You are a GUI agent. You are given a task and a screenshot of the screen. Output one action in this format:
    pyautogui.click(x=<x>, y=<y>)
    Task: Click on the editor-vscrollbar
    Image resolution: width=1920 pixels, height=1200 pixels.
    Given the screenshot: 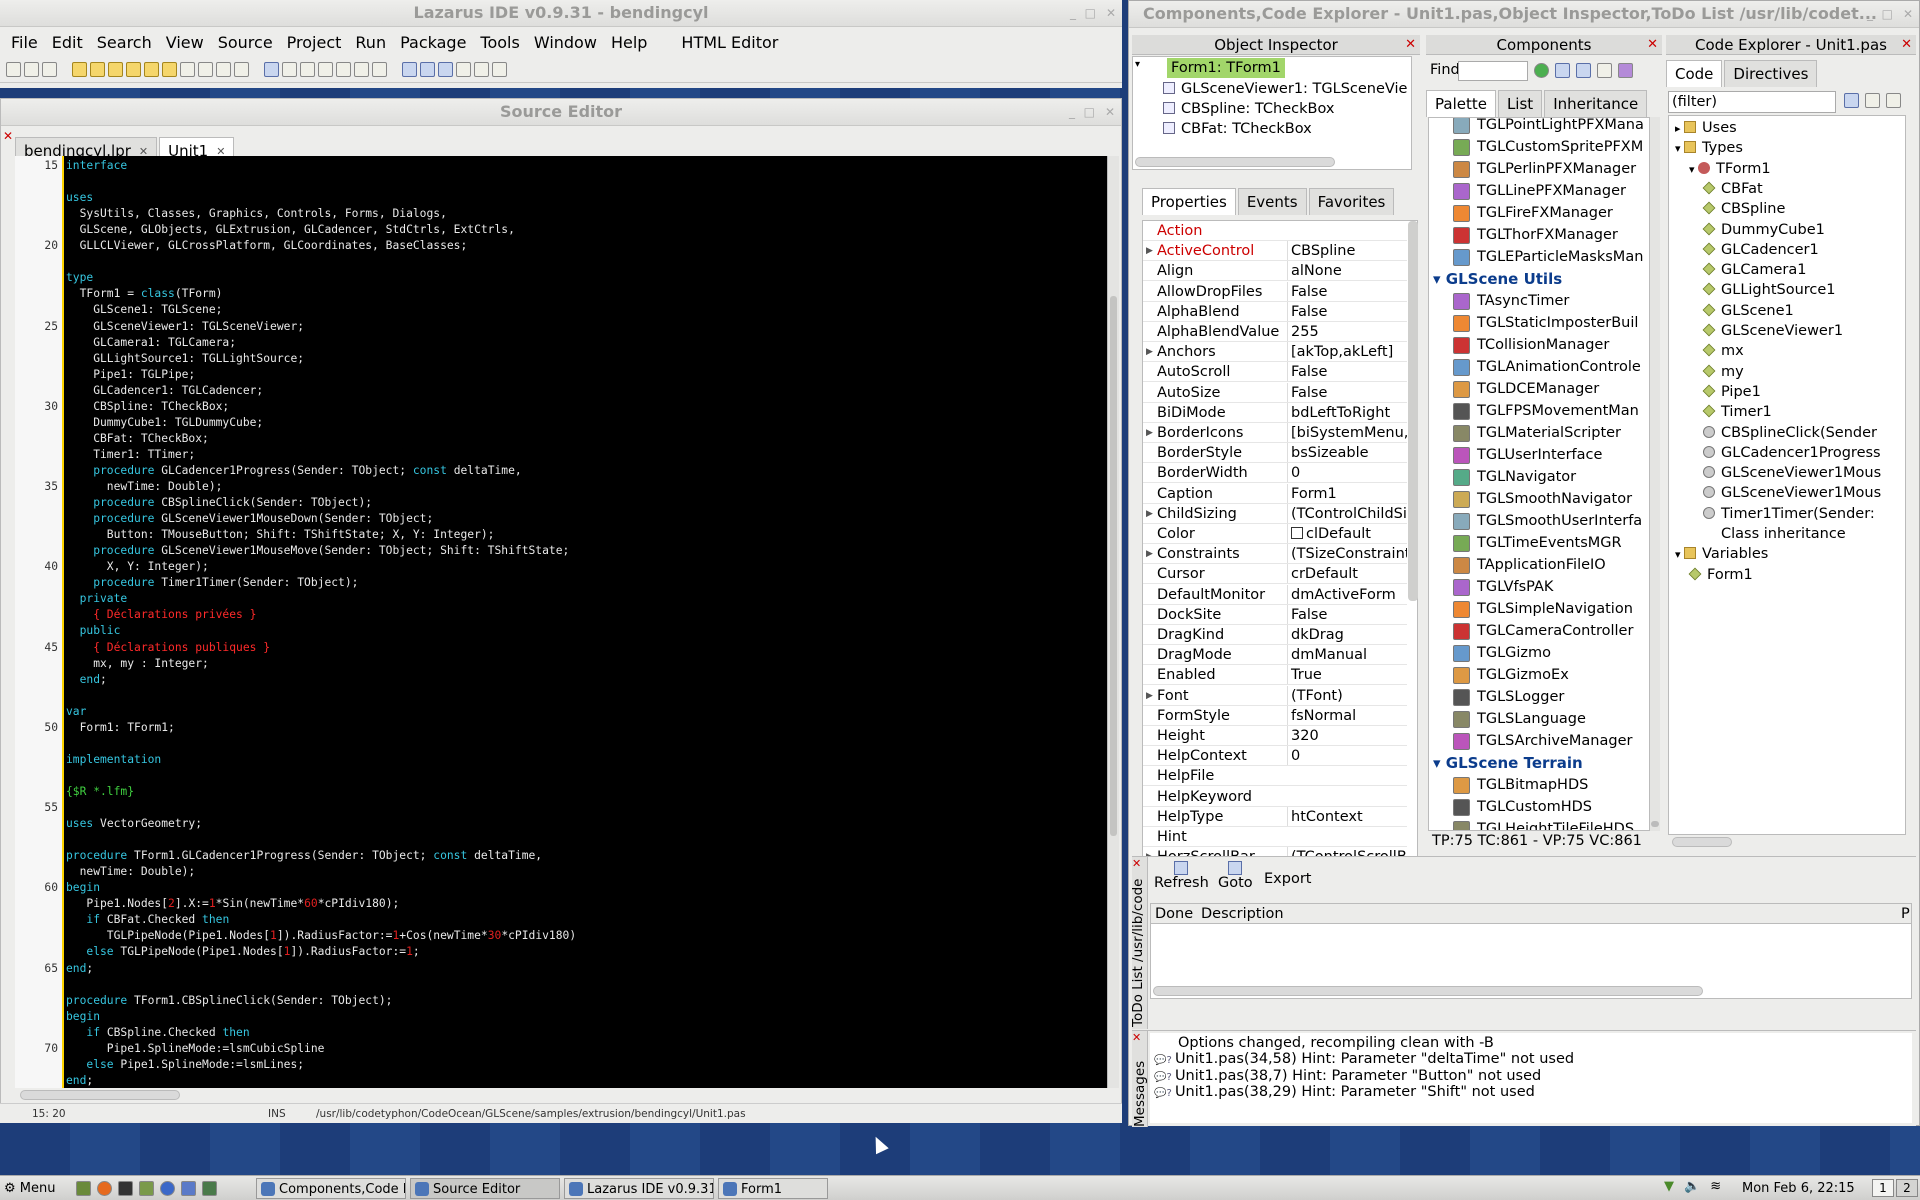 What is the action you would take?
    pyautogui.click(x=1113, y=622)
    